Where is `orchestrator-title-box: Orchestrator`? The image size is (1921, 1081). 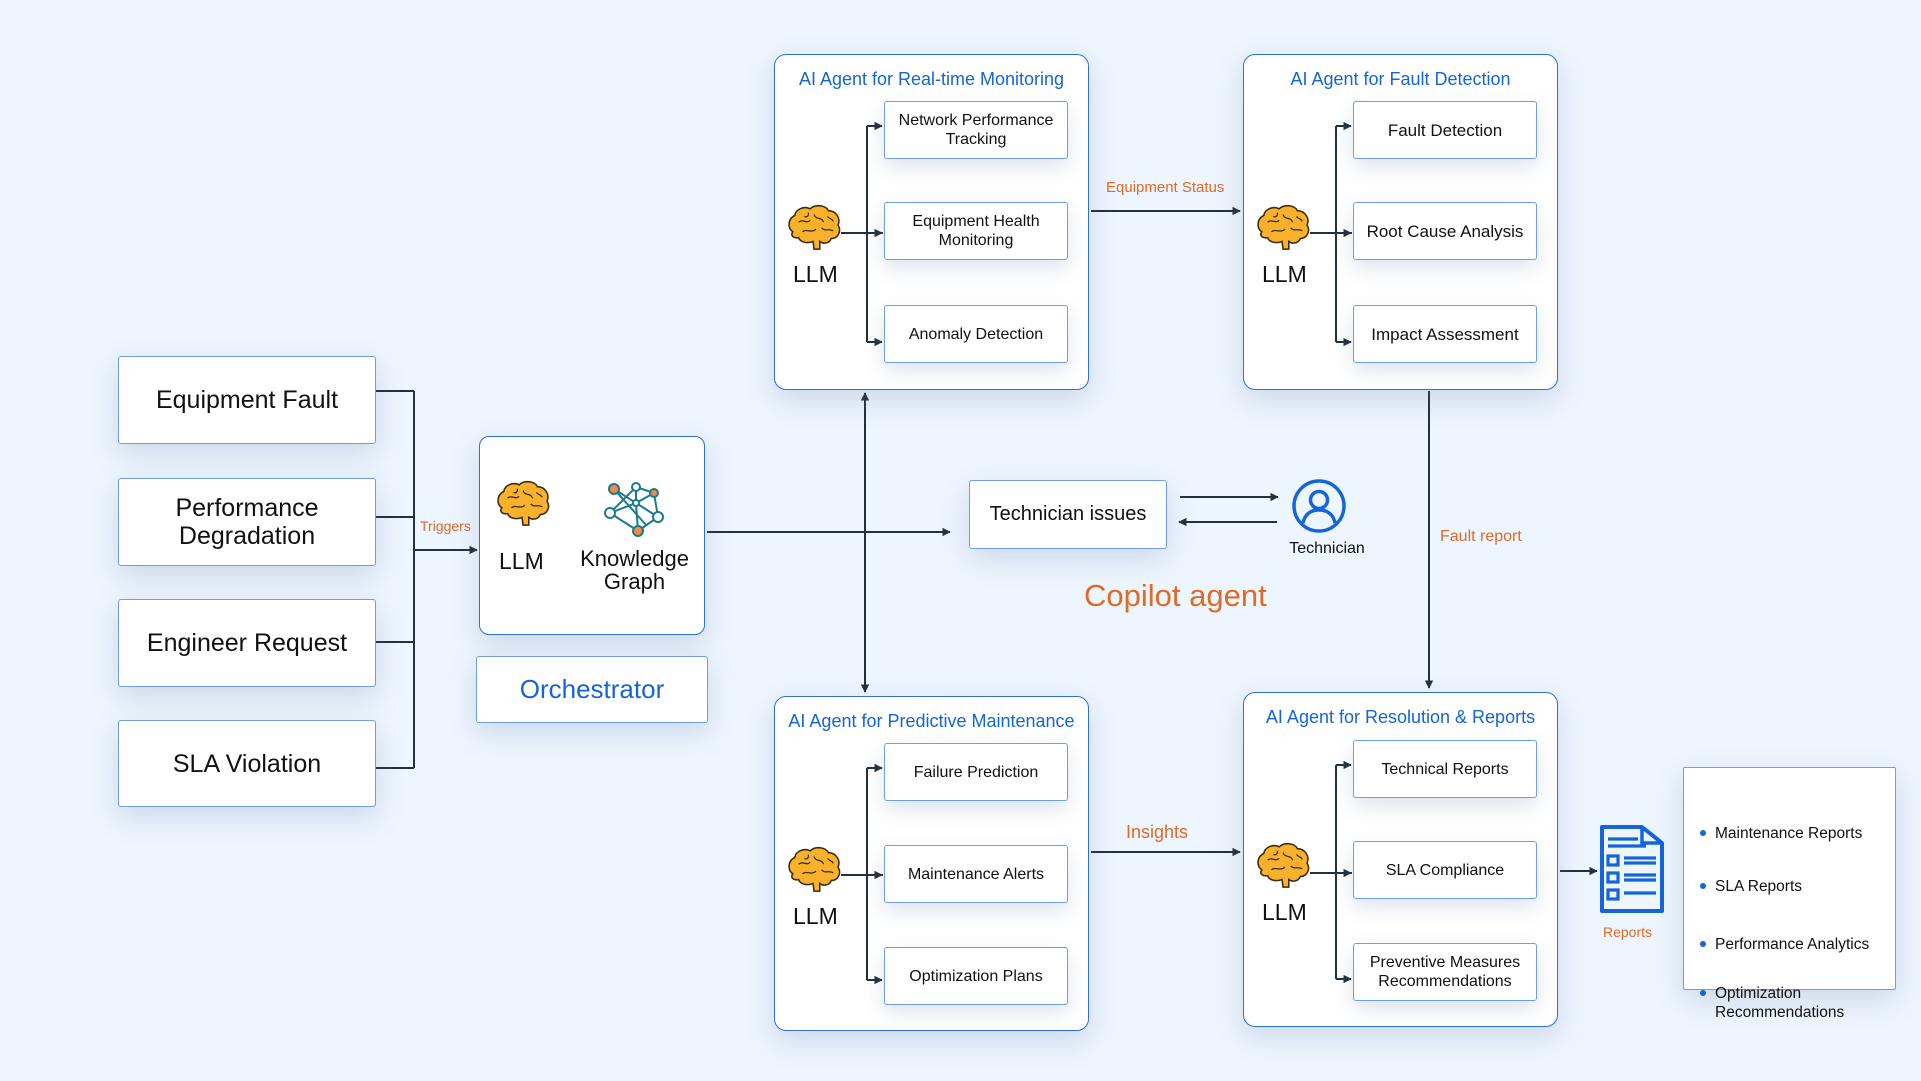 orchestrator-title-box: Orchestrator is located at coordinates (592, 689).